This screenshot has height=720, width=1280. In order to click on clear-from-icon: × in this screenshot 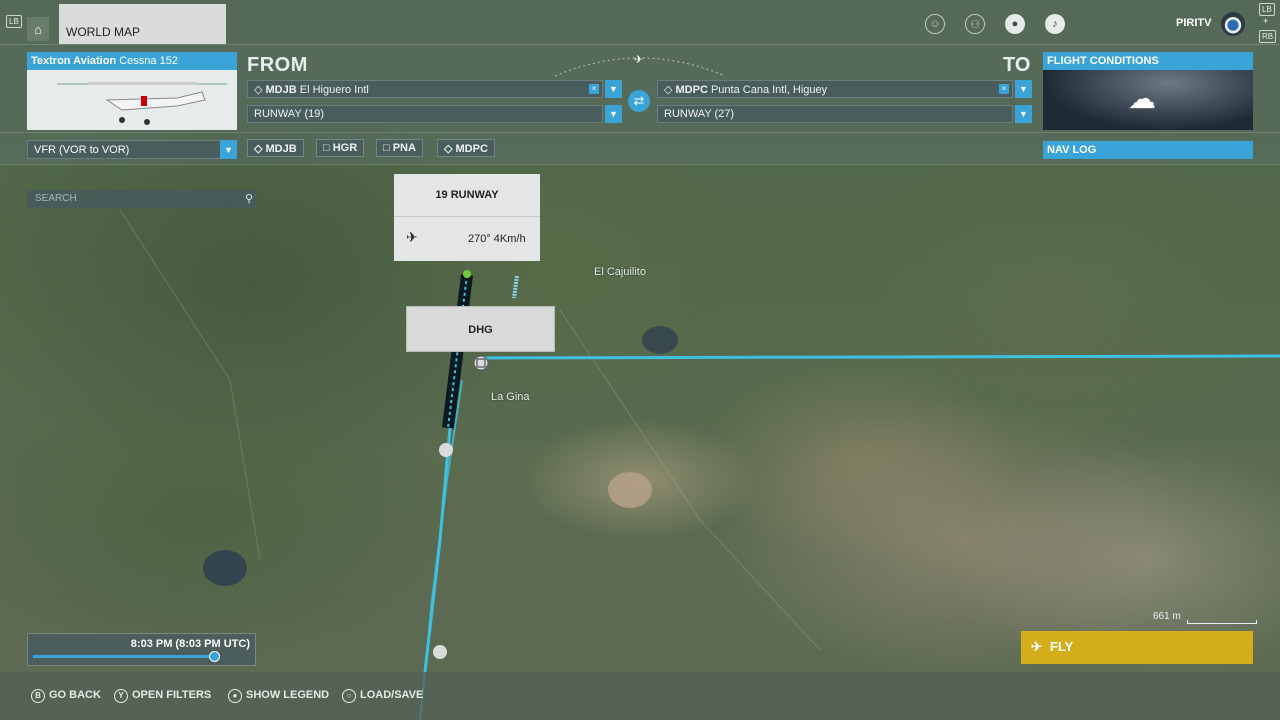, I will do `click(594, 89)`.